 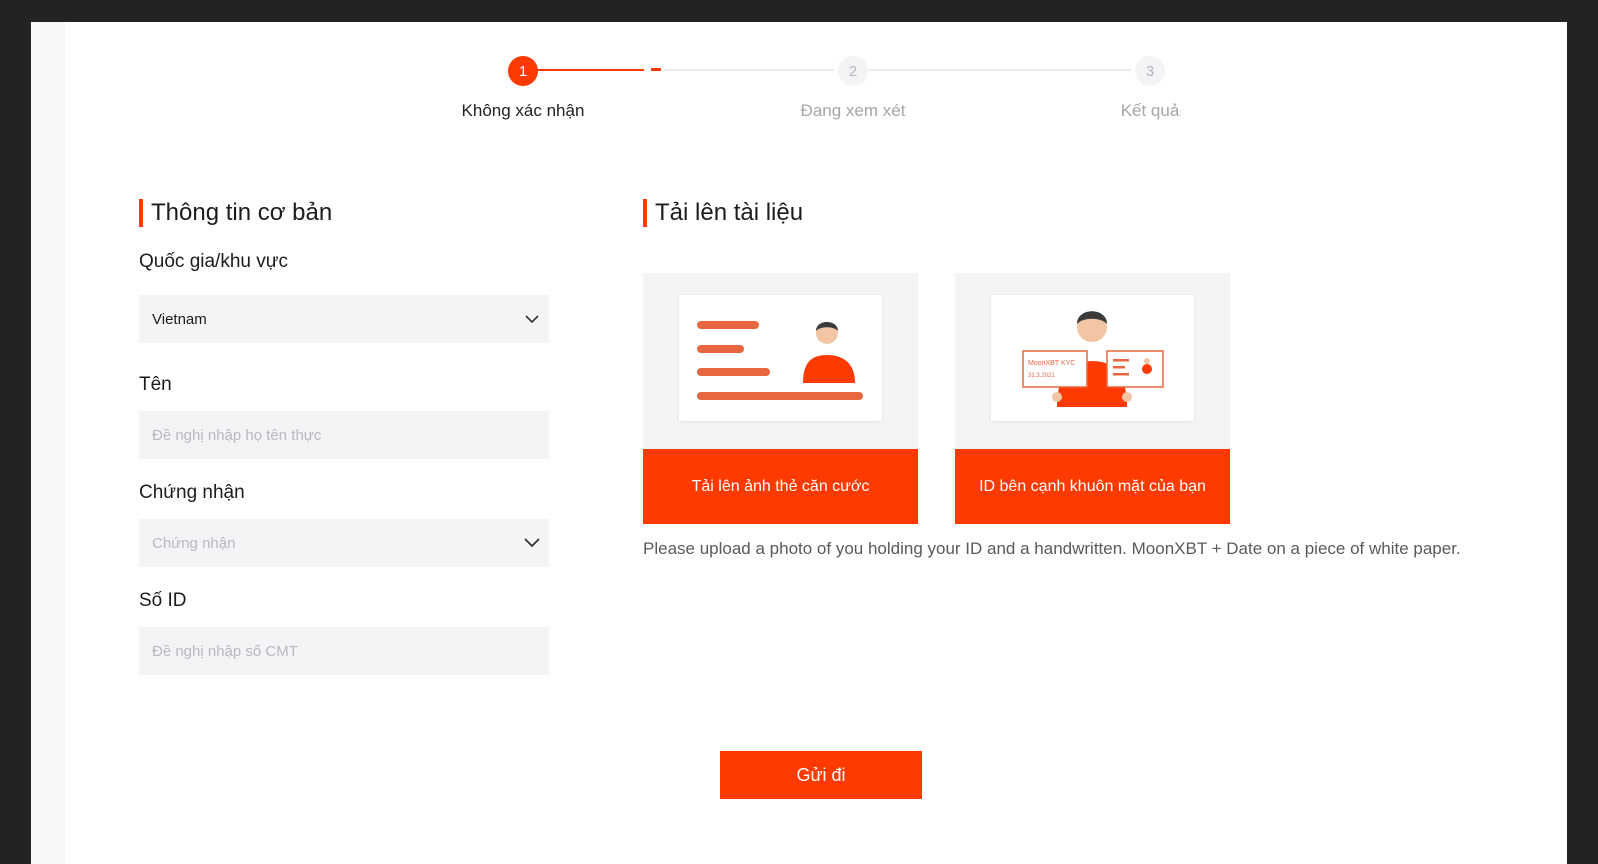 What do you see at coordinates (1092, 486) in the screenshot?
I see `upload-selfie-button: ID bên cạnh khuôn mặt của bạn` at bounding box center [1092, 486].